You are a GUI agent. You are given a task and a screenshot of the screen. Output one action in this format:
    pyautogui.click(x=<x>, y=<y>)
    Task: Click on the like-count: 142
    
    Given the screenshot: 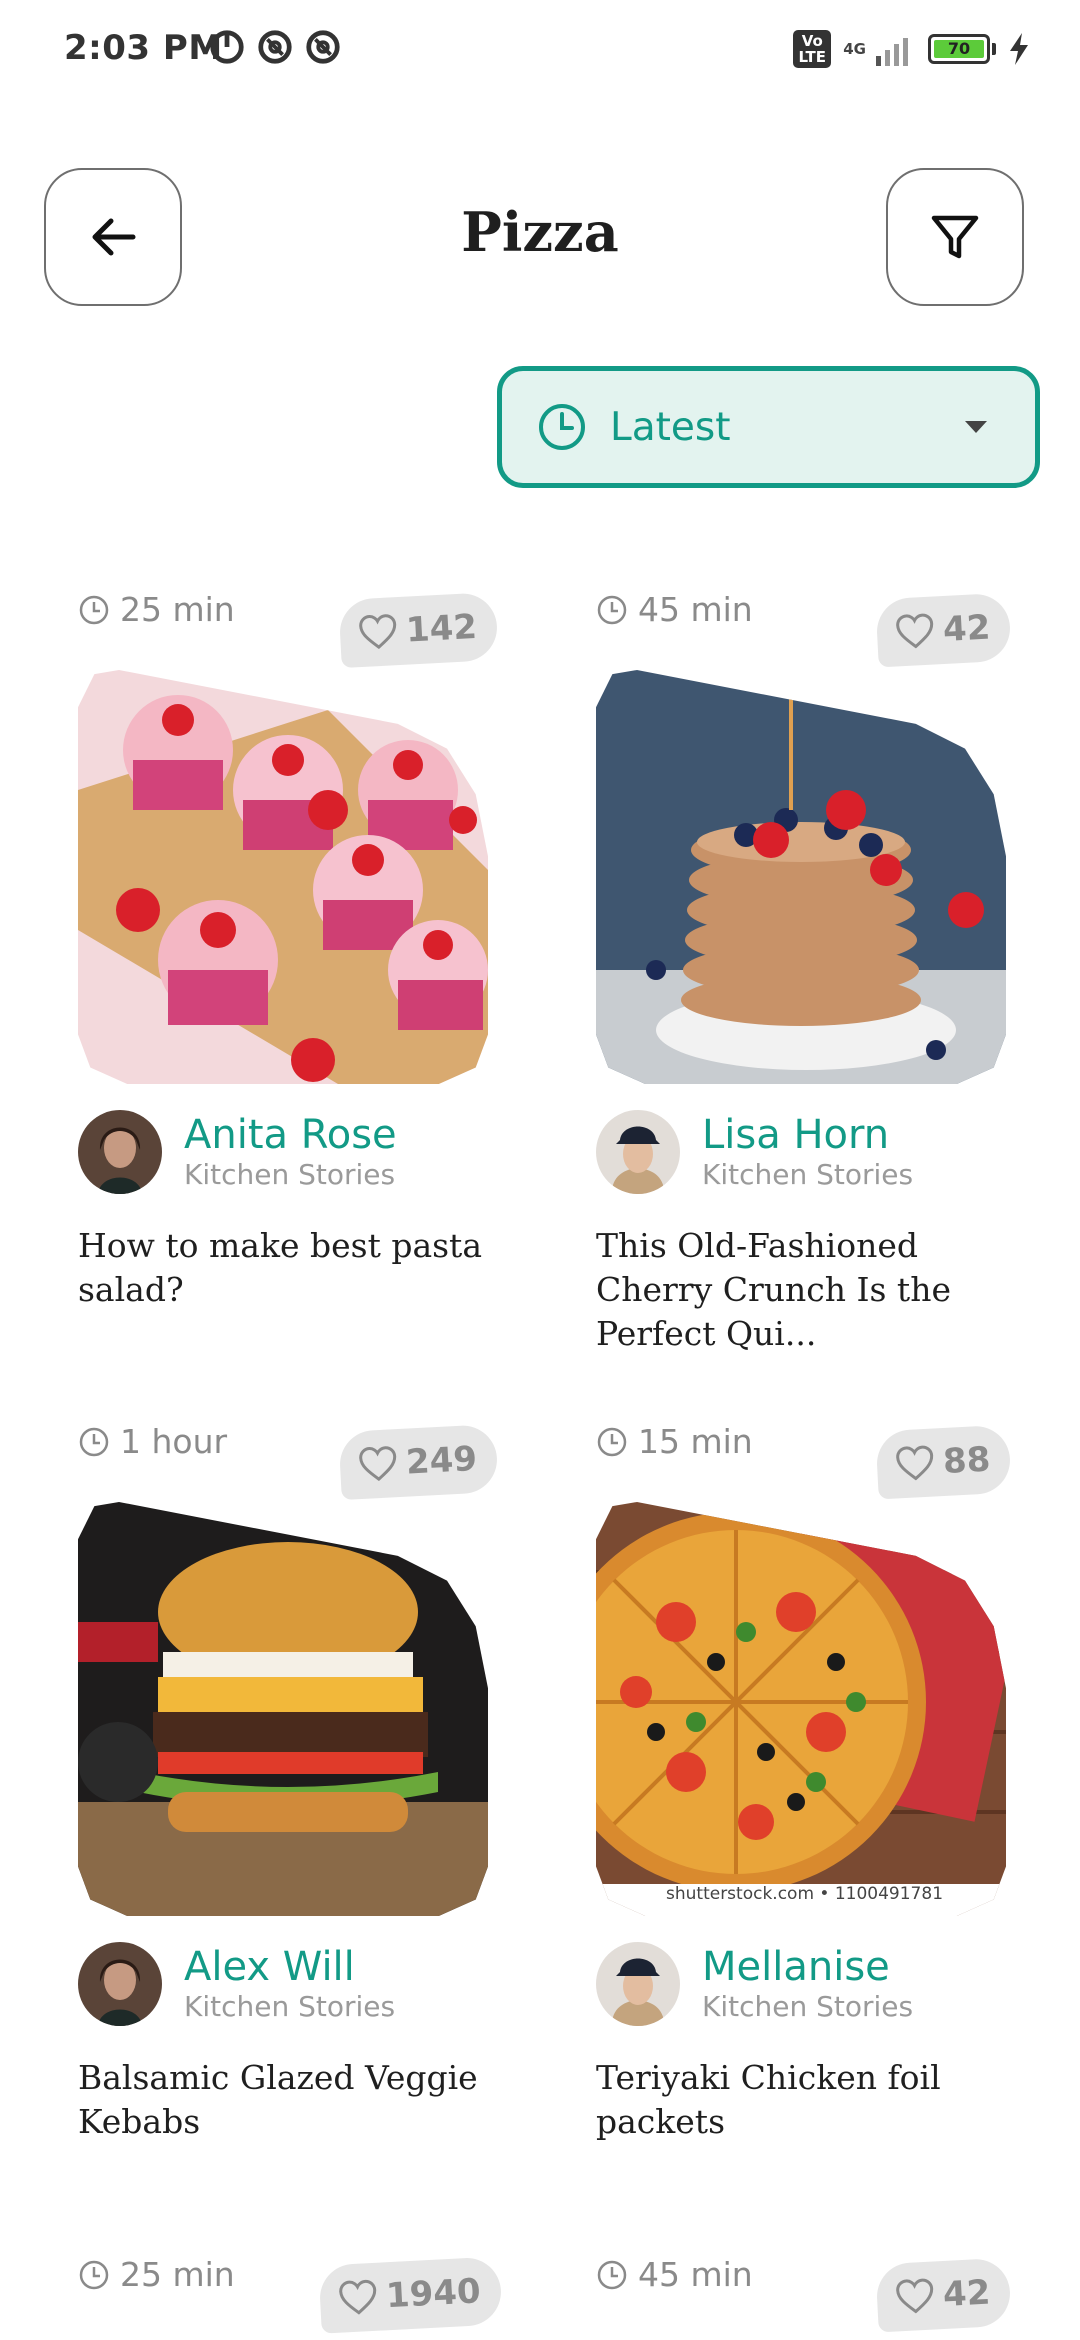 What is the action you would take?
    pyautogui.click(x=441, y=628)
    